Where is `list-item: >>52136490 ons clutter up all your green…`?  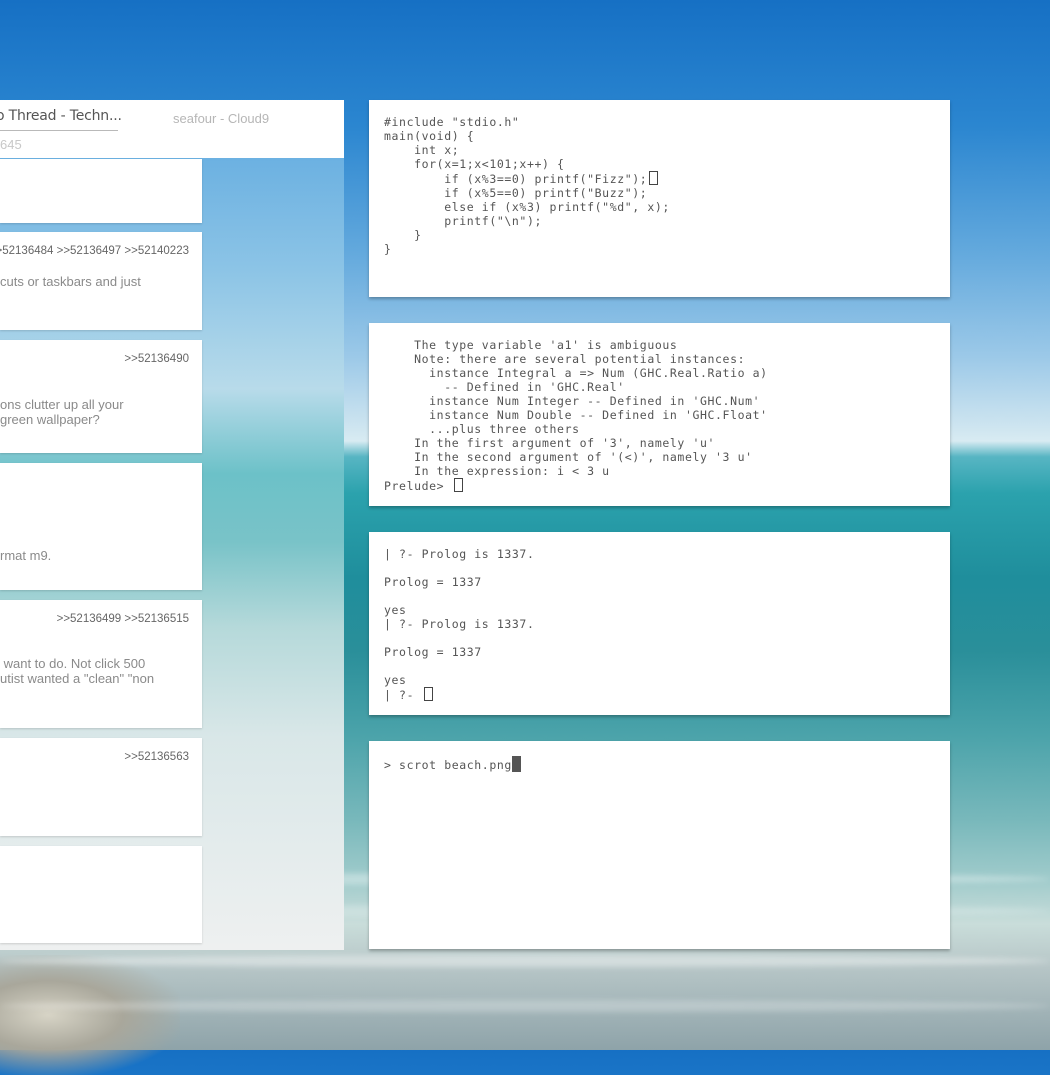
list-item: >>52136490 ons clutter up all your green… is located at coordinates (101, 396).